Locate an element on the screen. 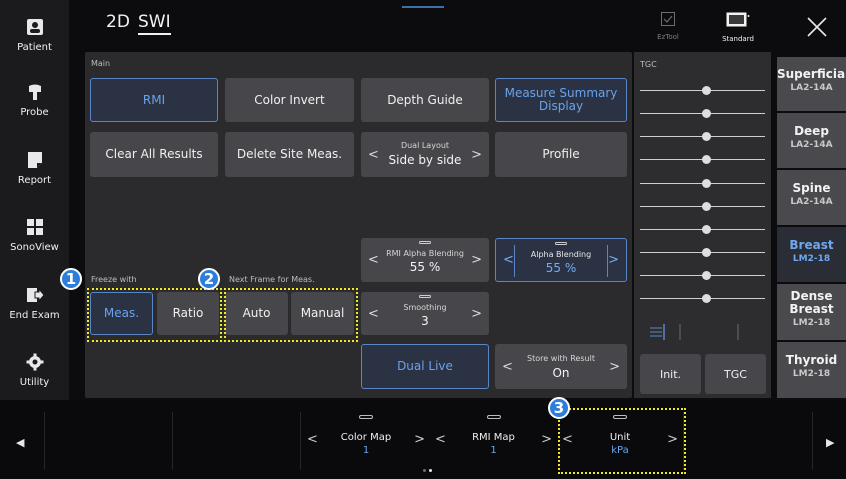 The height and width of the screenshot is (479, 846). eztool-button: EzTool is located at coordinates (668, 26).